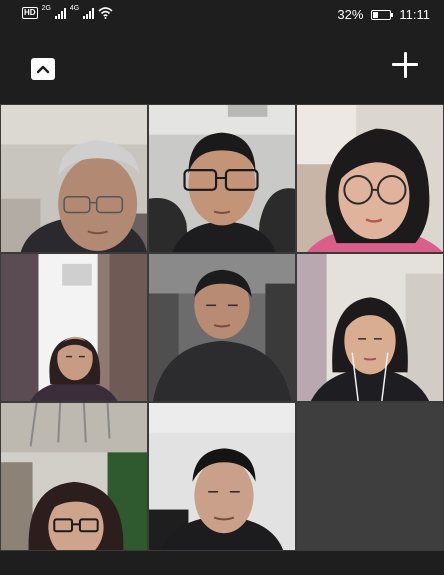 The width and height of the screenshot is (444, 575). Describe the element at coordinates (370, 476) in the screenshot. I see `empty-video-slot` at that location.